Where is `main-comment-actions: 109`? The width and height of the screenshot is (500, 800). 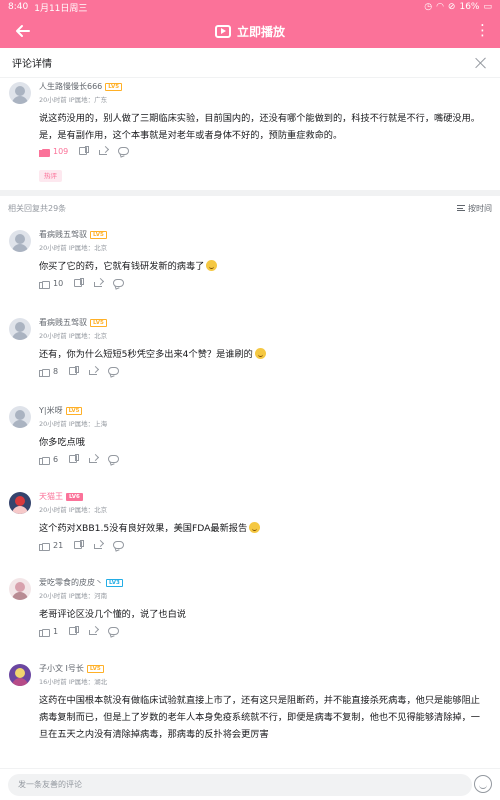
main-comment-actions: 109 is located at coordinates (84, 151).